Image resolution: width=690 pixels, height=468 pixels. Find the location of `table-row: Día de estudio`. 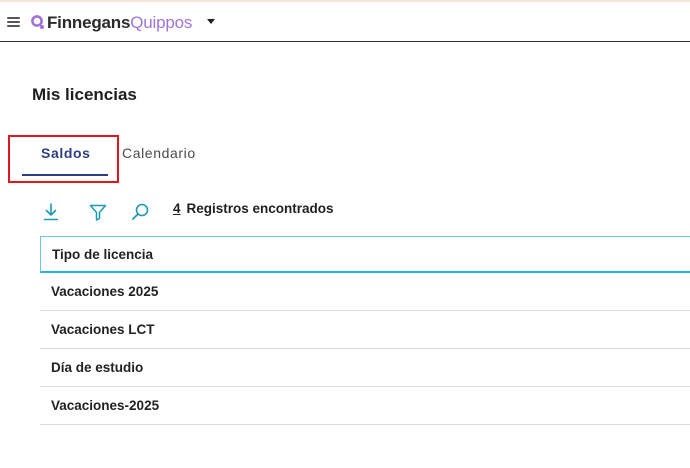

table-row: Día de estudio is located at coordinates (365, 368).